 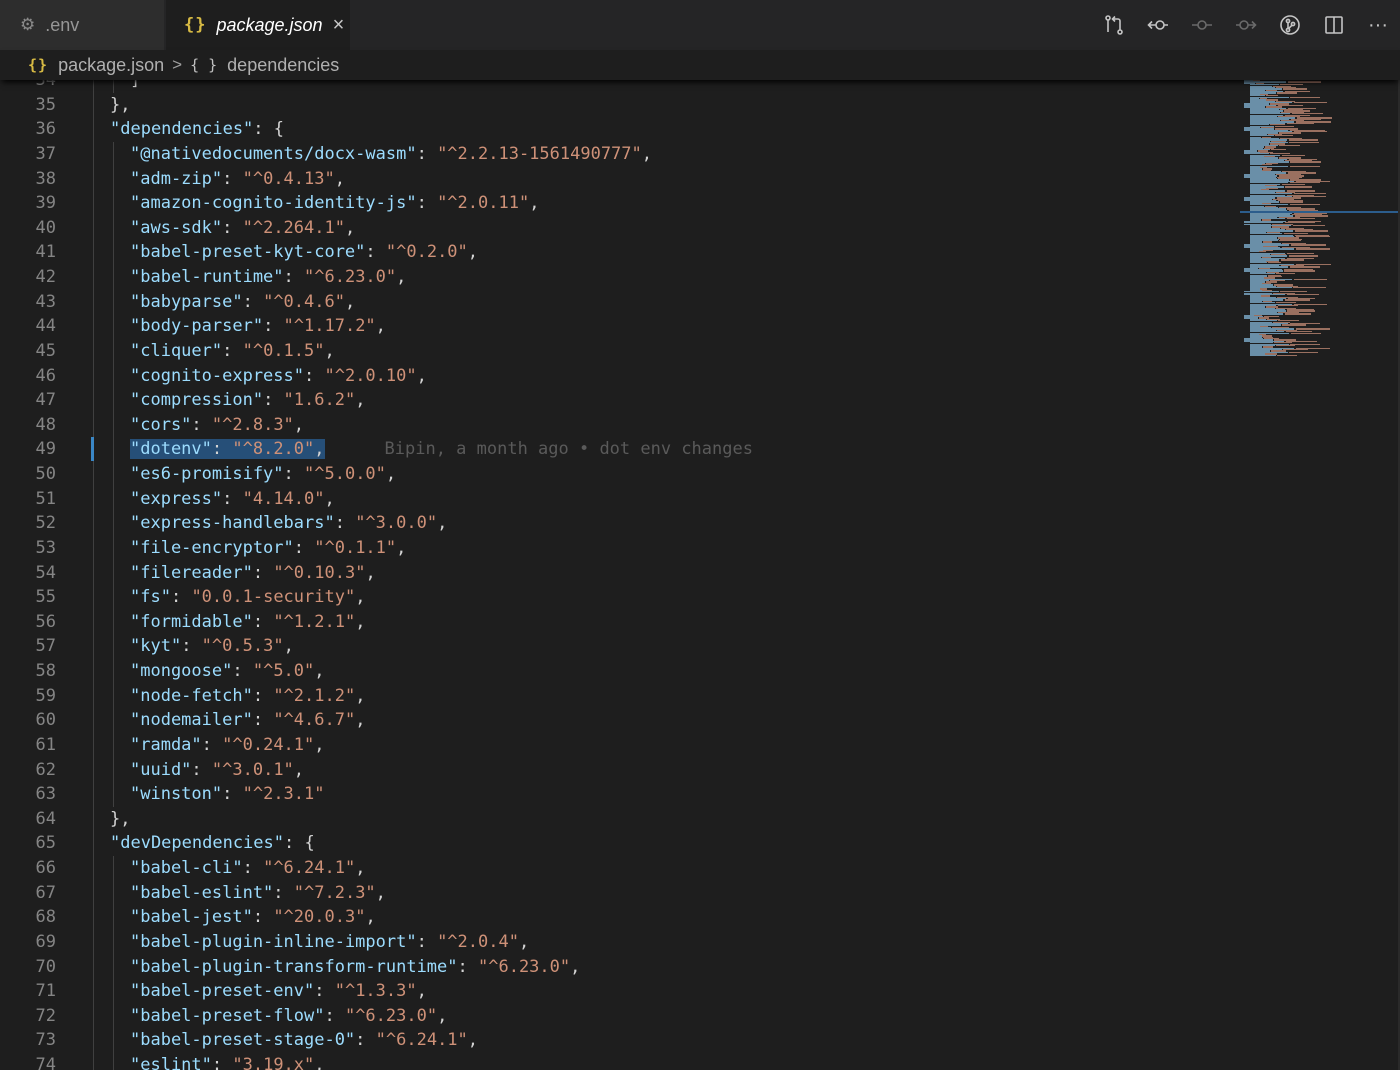 I want to click on line-number: 65, so click(x=45, y=843).